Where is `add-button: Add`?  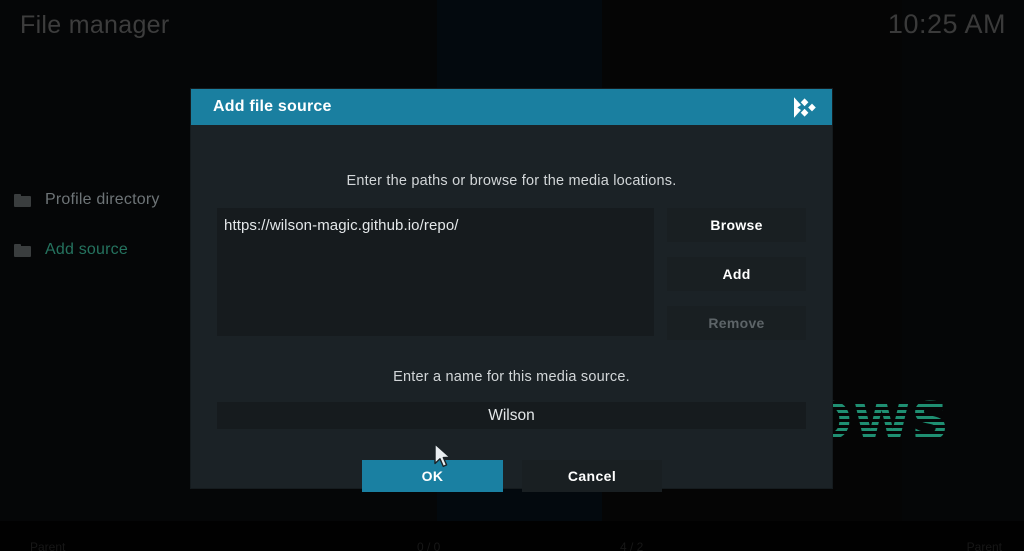
add-button: Add is located at coordinates (736, 274).